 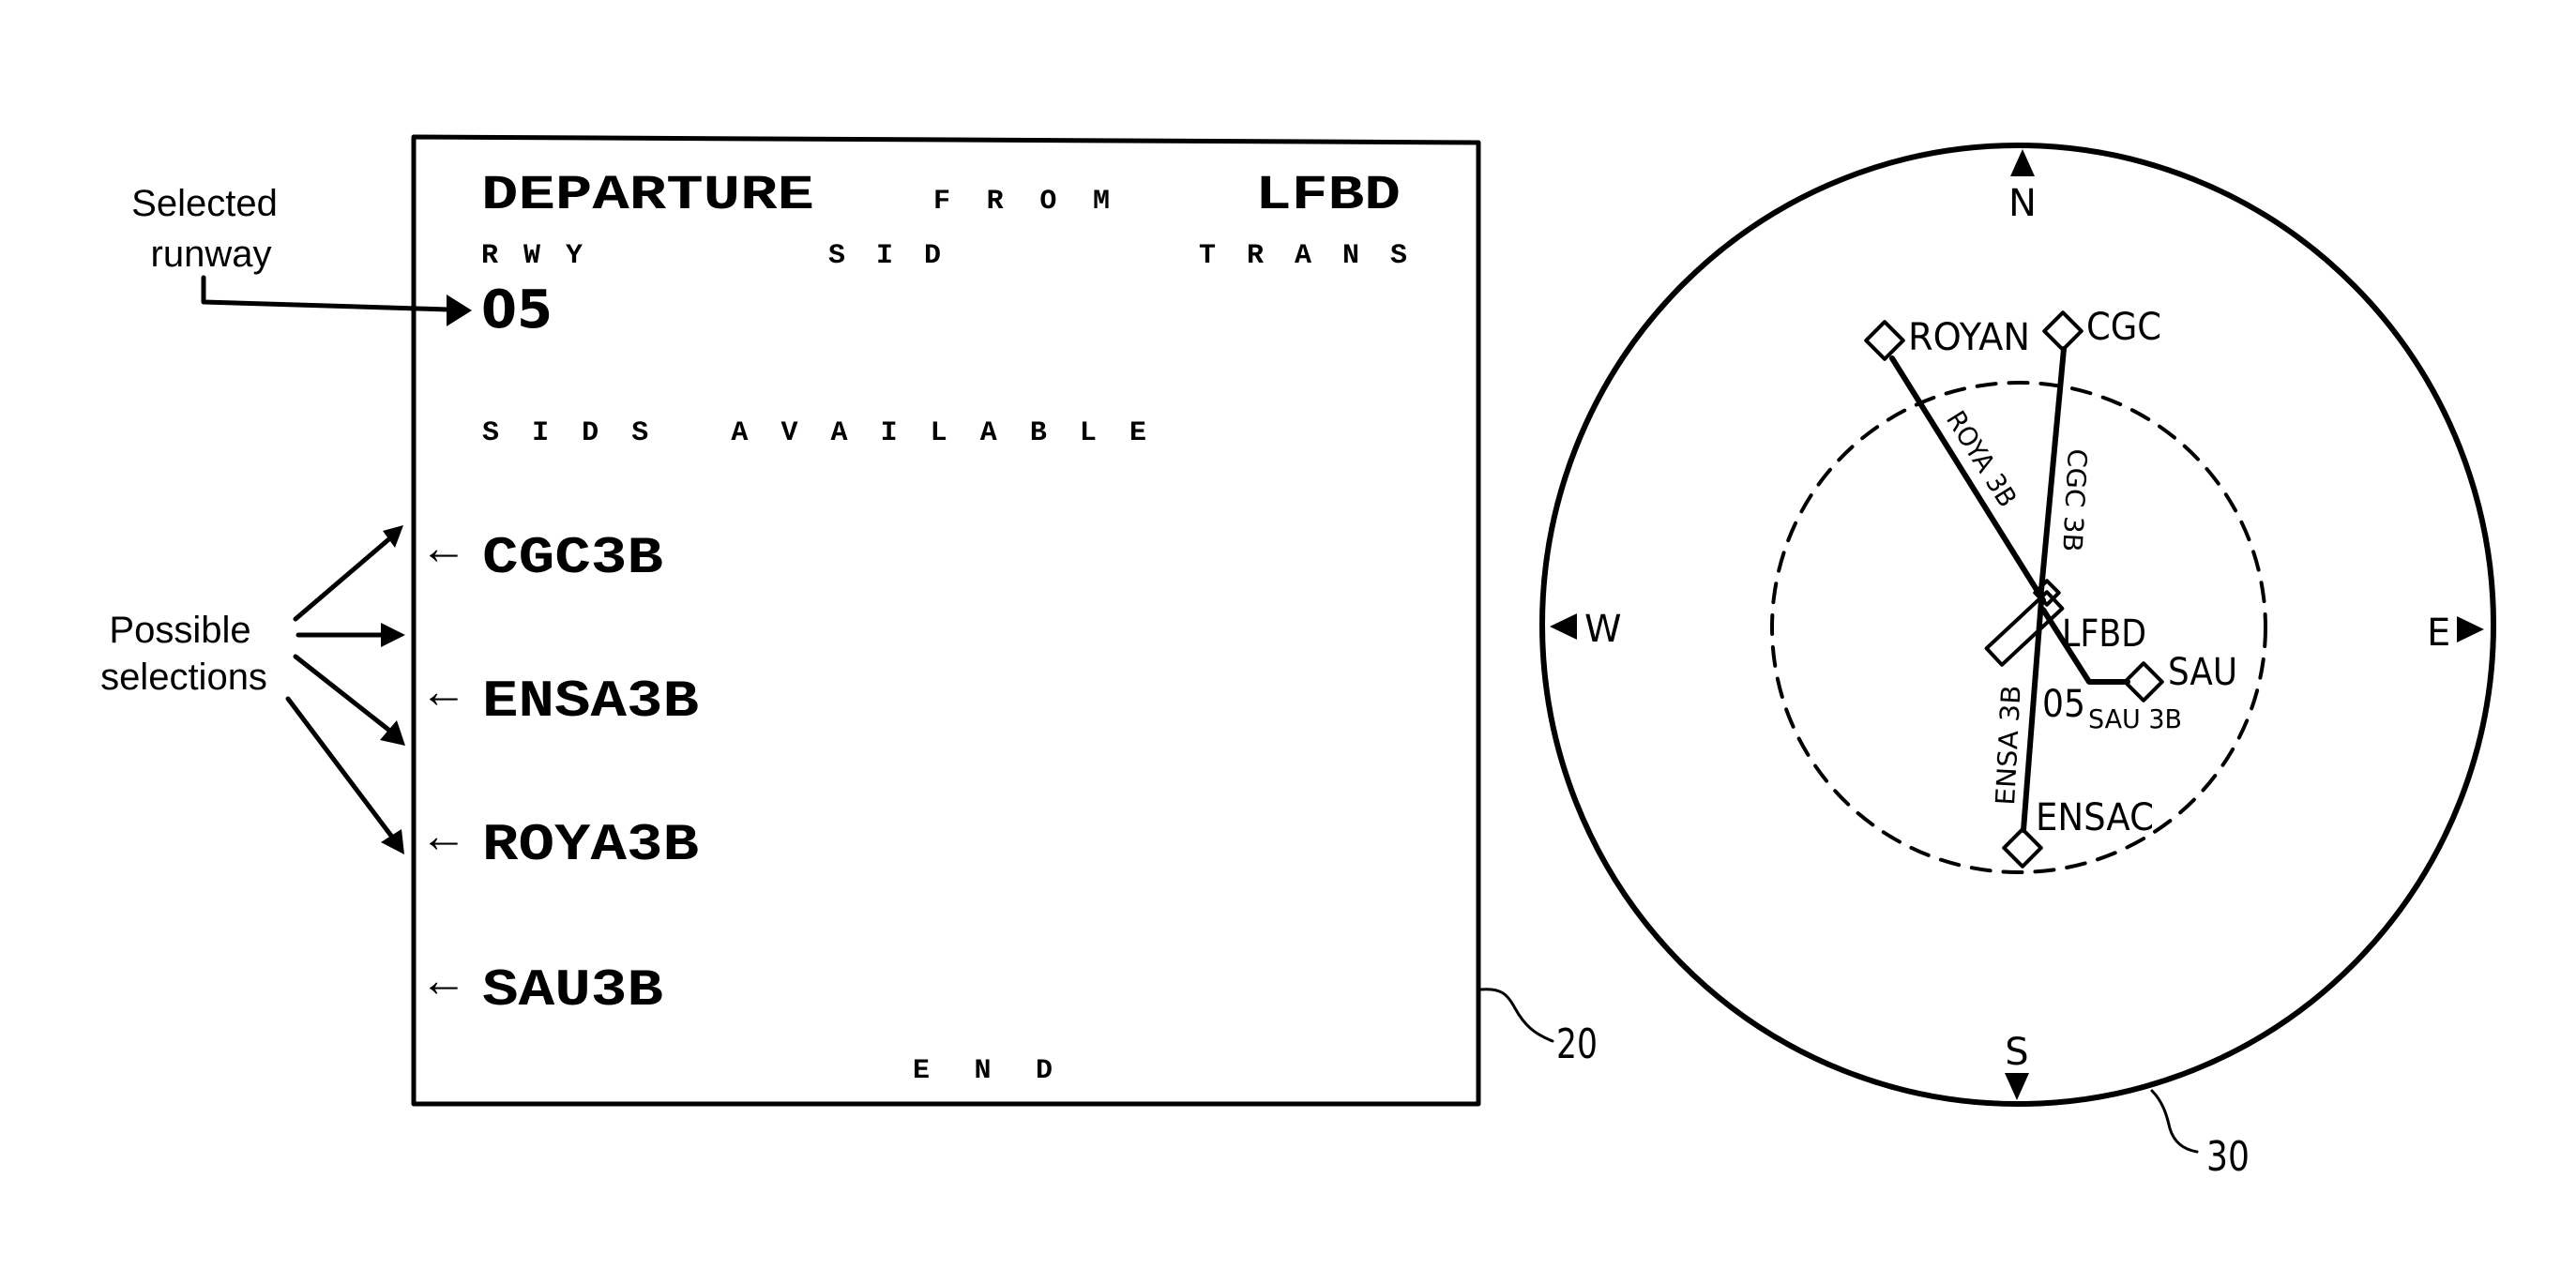 I want to click on sid-option-ensa3b: ← ENSA3B, so click(x=559, y=698).